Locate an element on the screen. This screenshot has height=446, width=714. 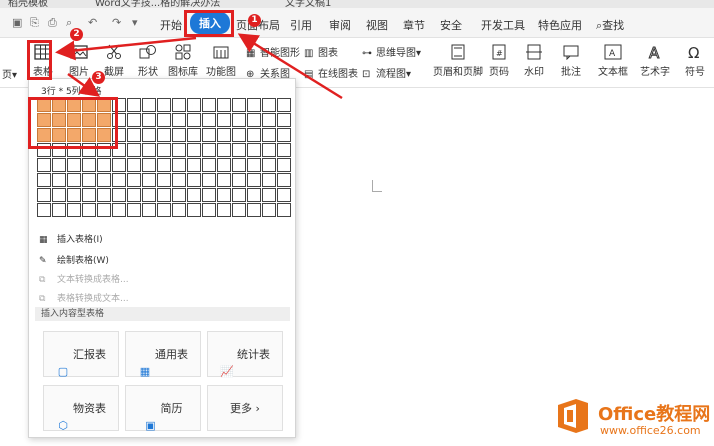
page-number-button: # 页码 is located at coordinates (499, 61).